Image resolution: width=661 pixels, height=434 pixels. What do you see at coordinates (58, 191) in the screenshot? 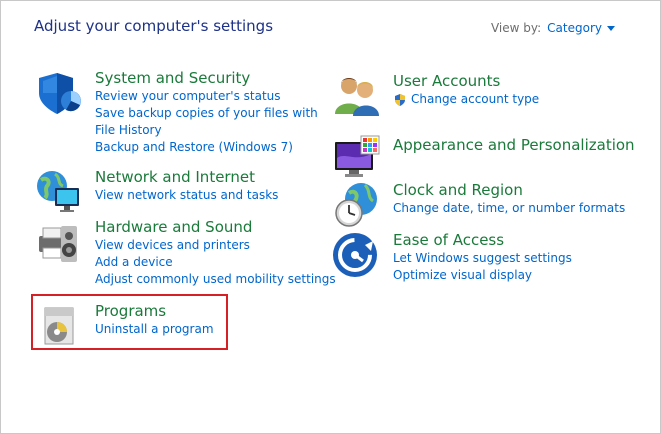
I see `network-globe-icon` at bounding box center [58, 191].